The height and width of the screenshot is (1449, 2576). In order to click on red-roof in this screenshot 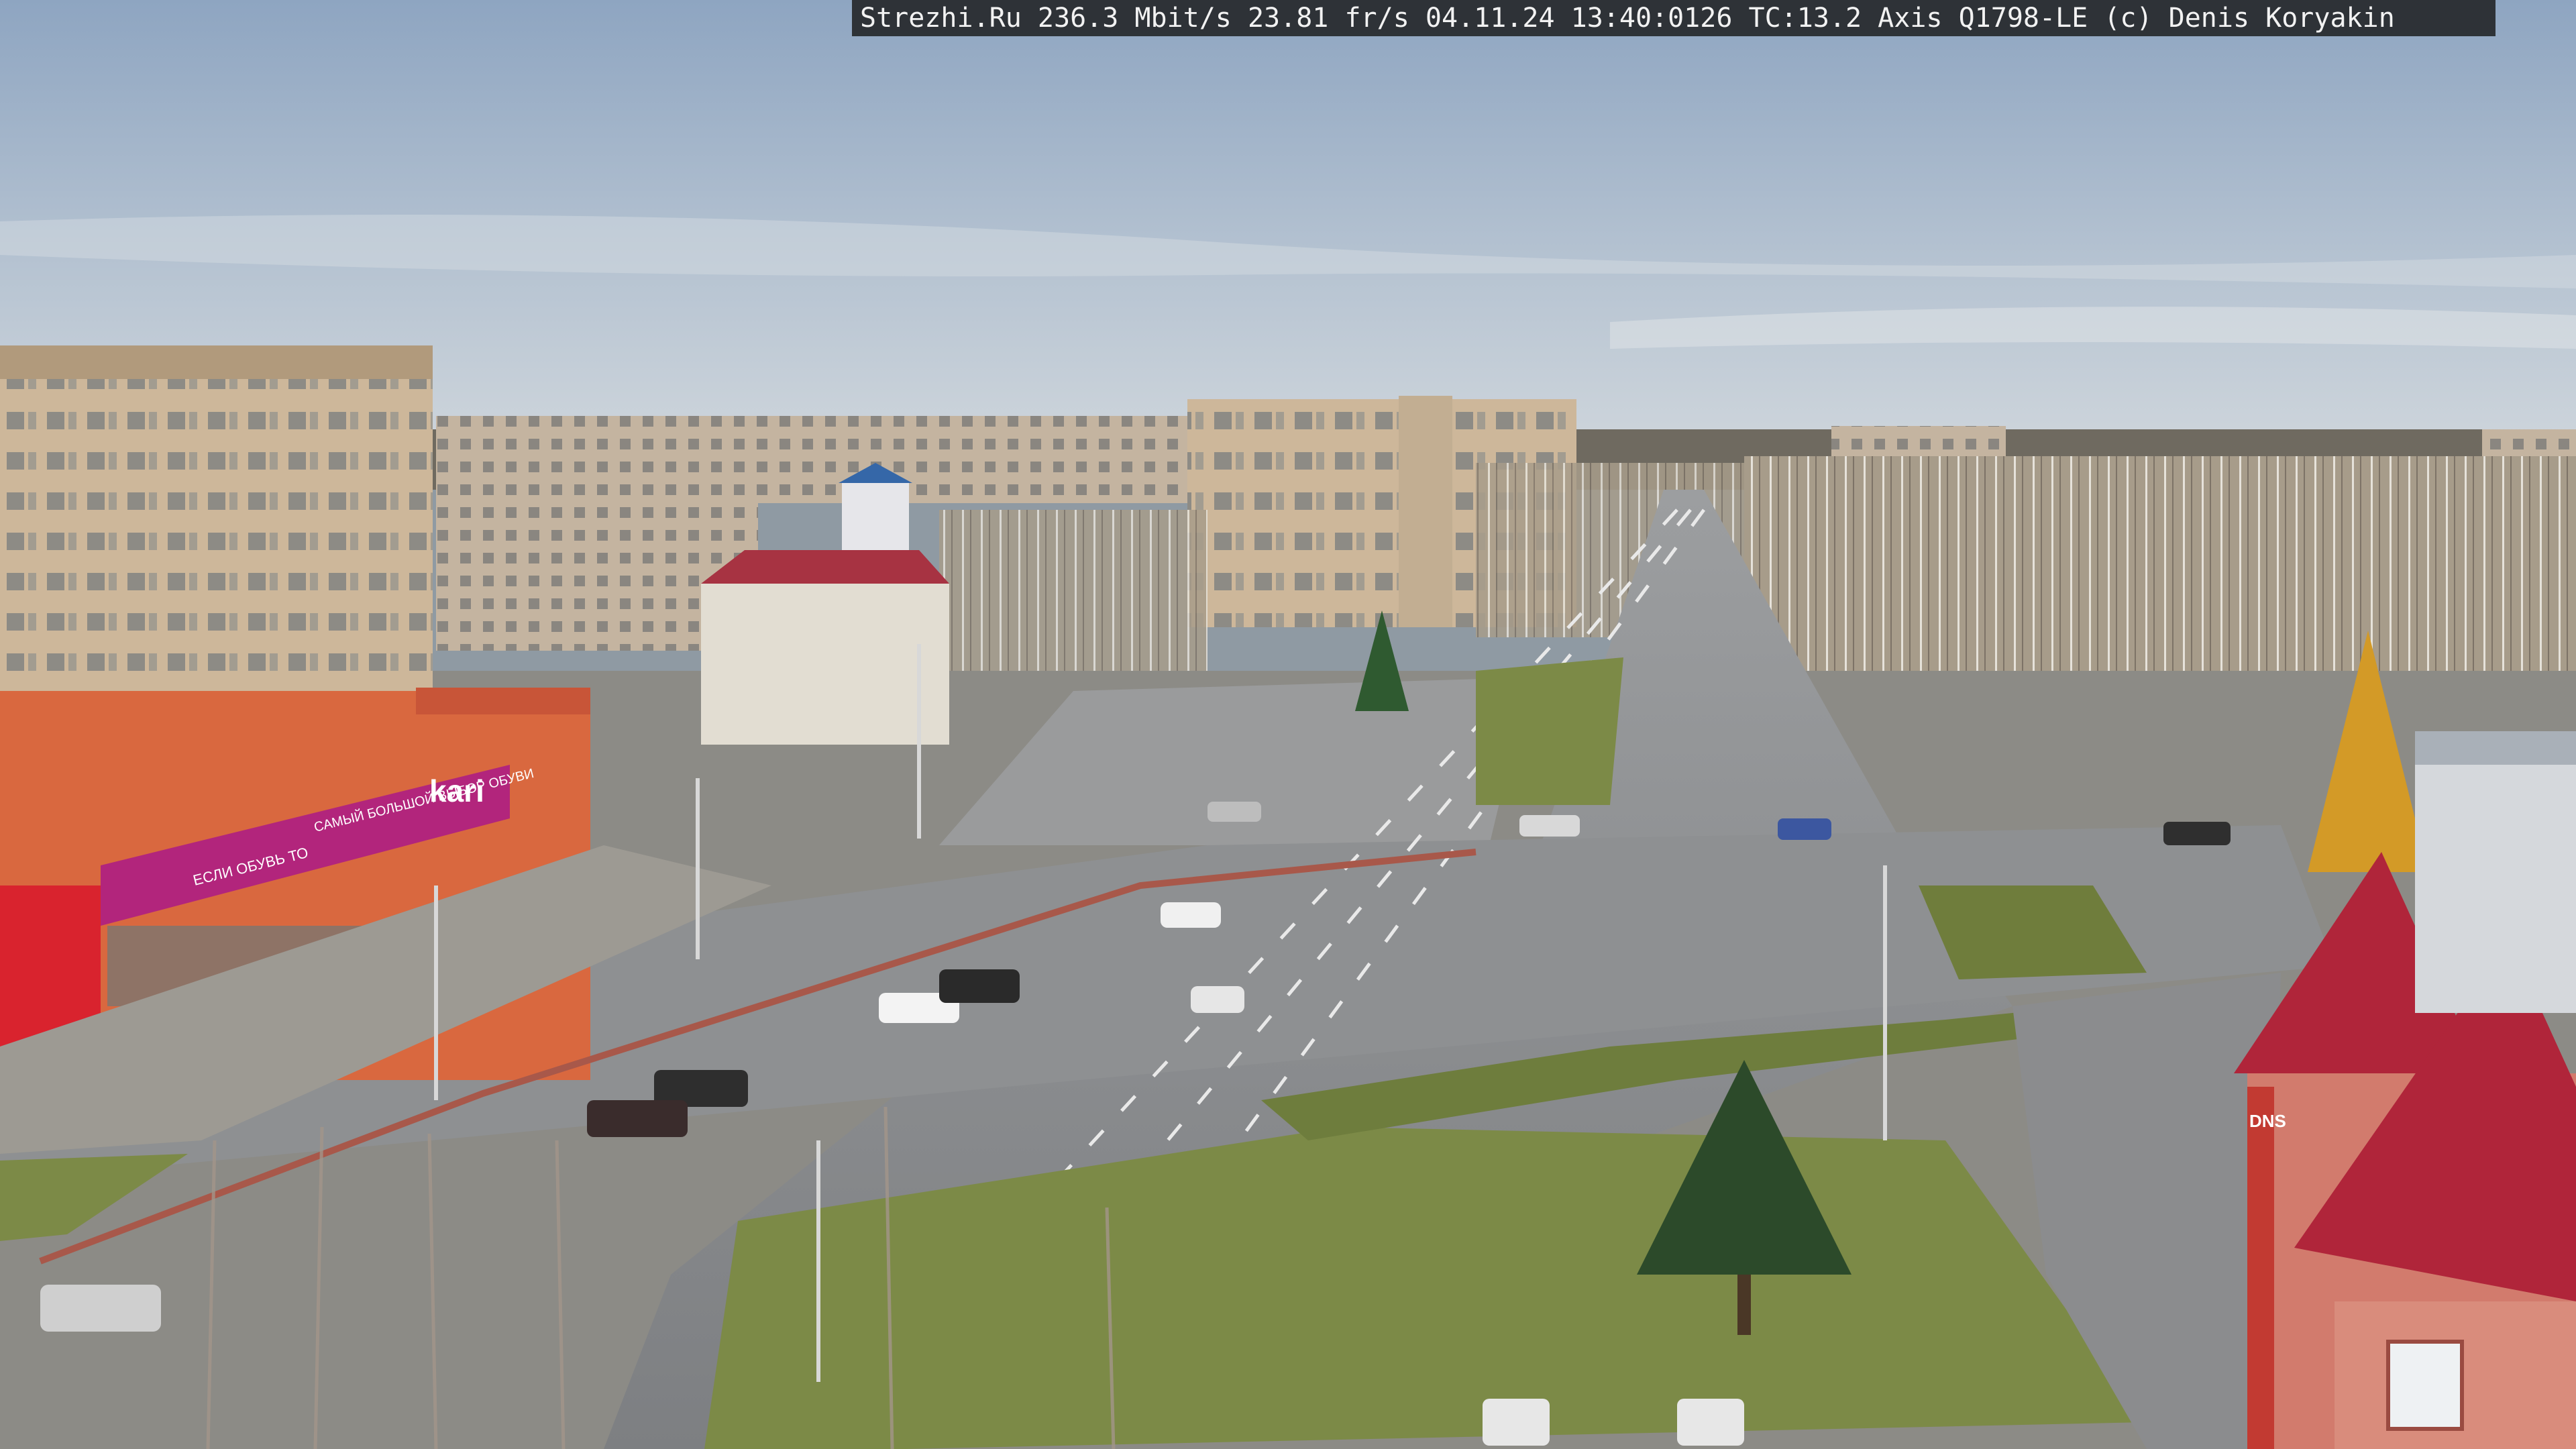, I will do `click(825, 567)`.